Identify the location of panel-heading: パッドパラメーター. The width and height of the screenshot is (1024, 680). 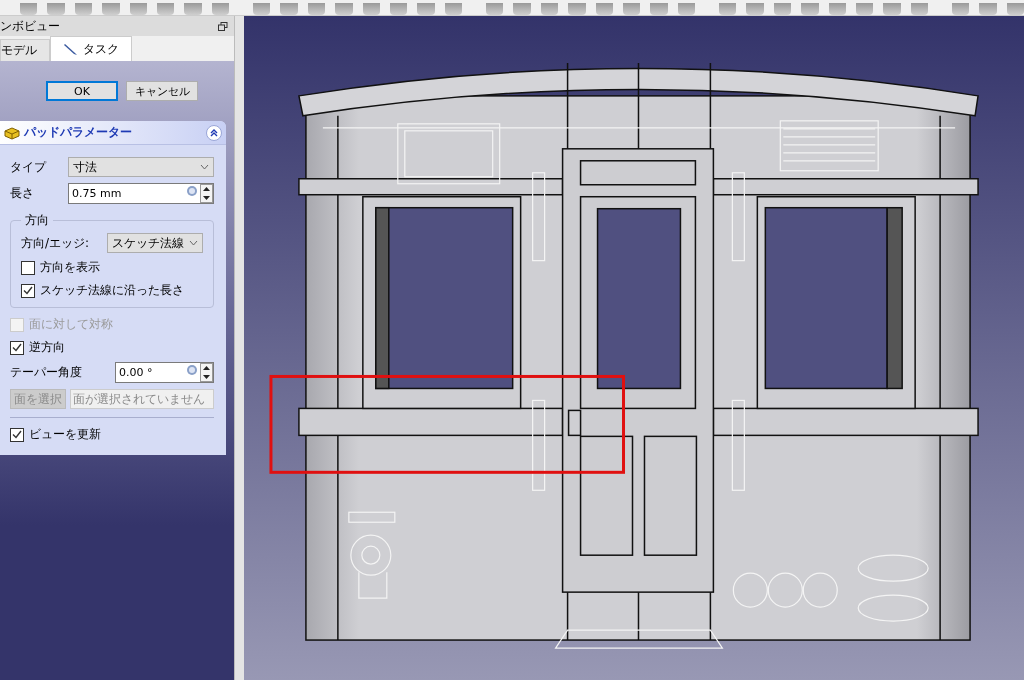
(78, 132).